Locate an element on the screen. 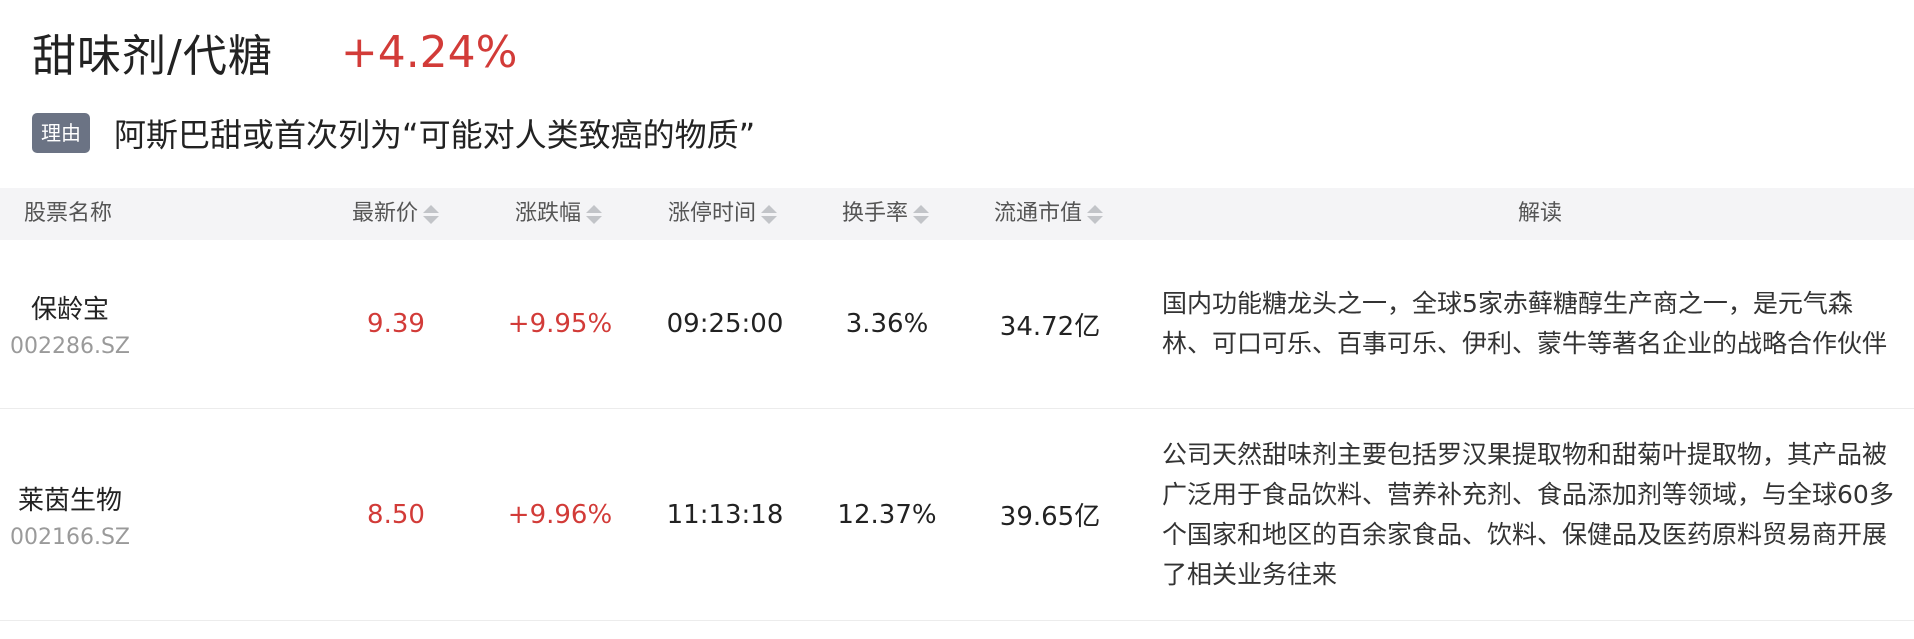 The width and height of the screenshot is (1914, 639). col-price-label: 最新价 is located at coordinates (385, 213).